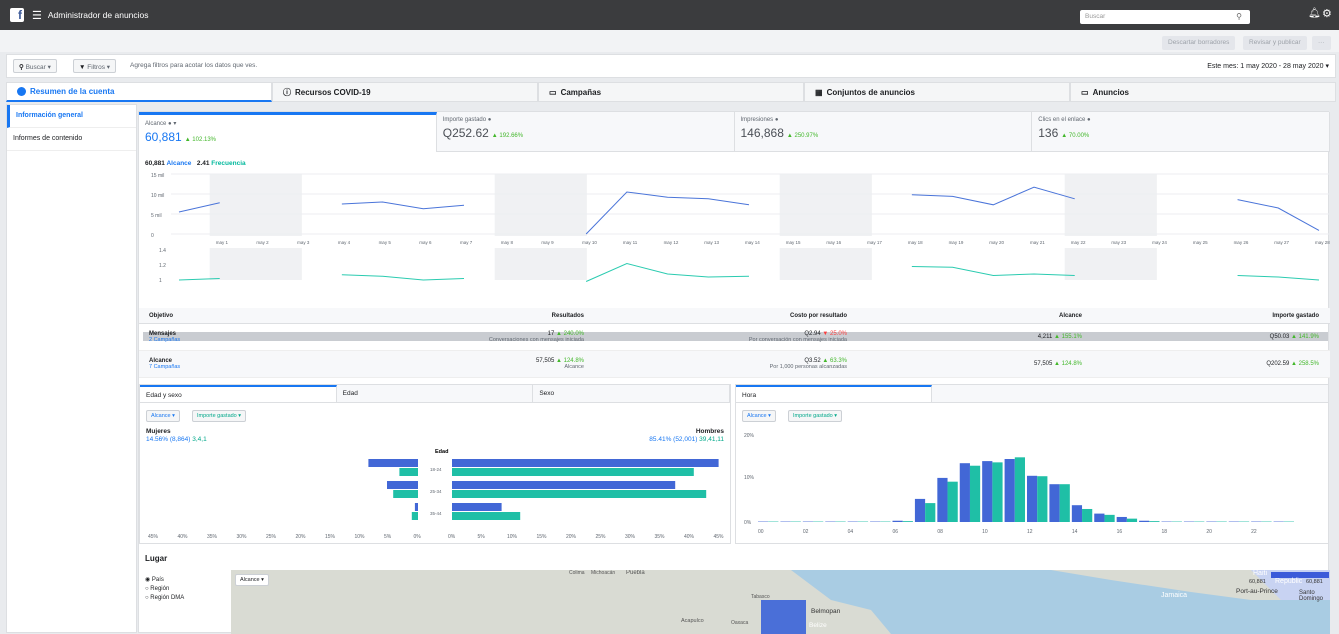  What do you see at coordinates (1327, 13) in the screenshot?
I see `gear-icon: ⚙` at bounding box center [1327, 13].